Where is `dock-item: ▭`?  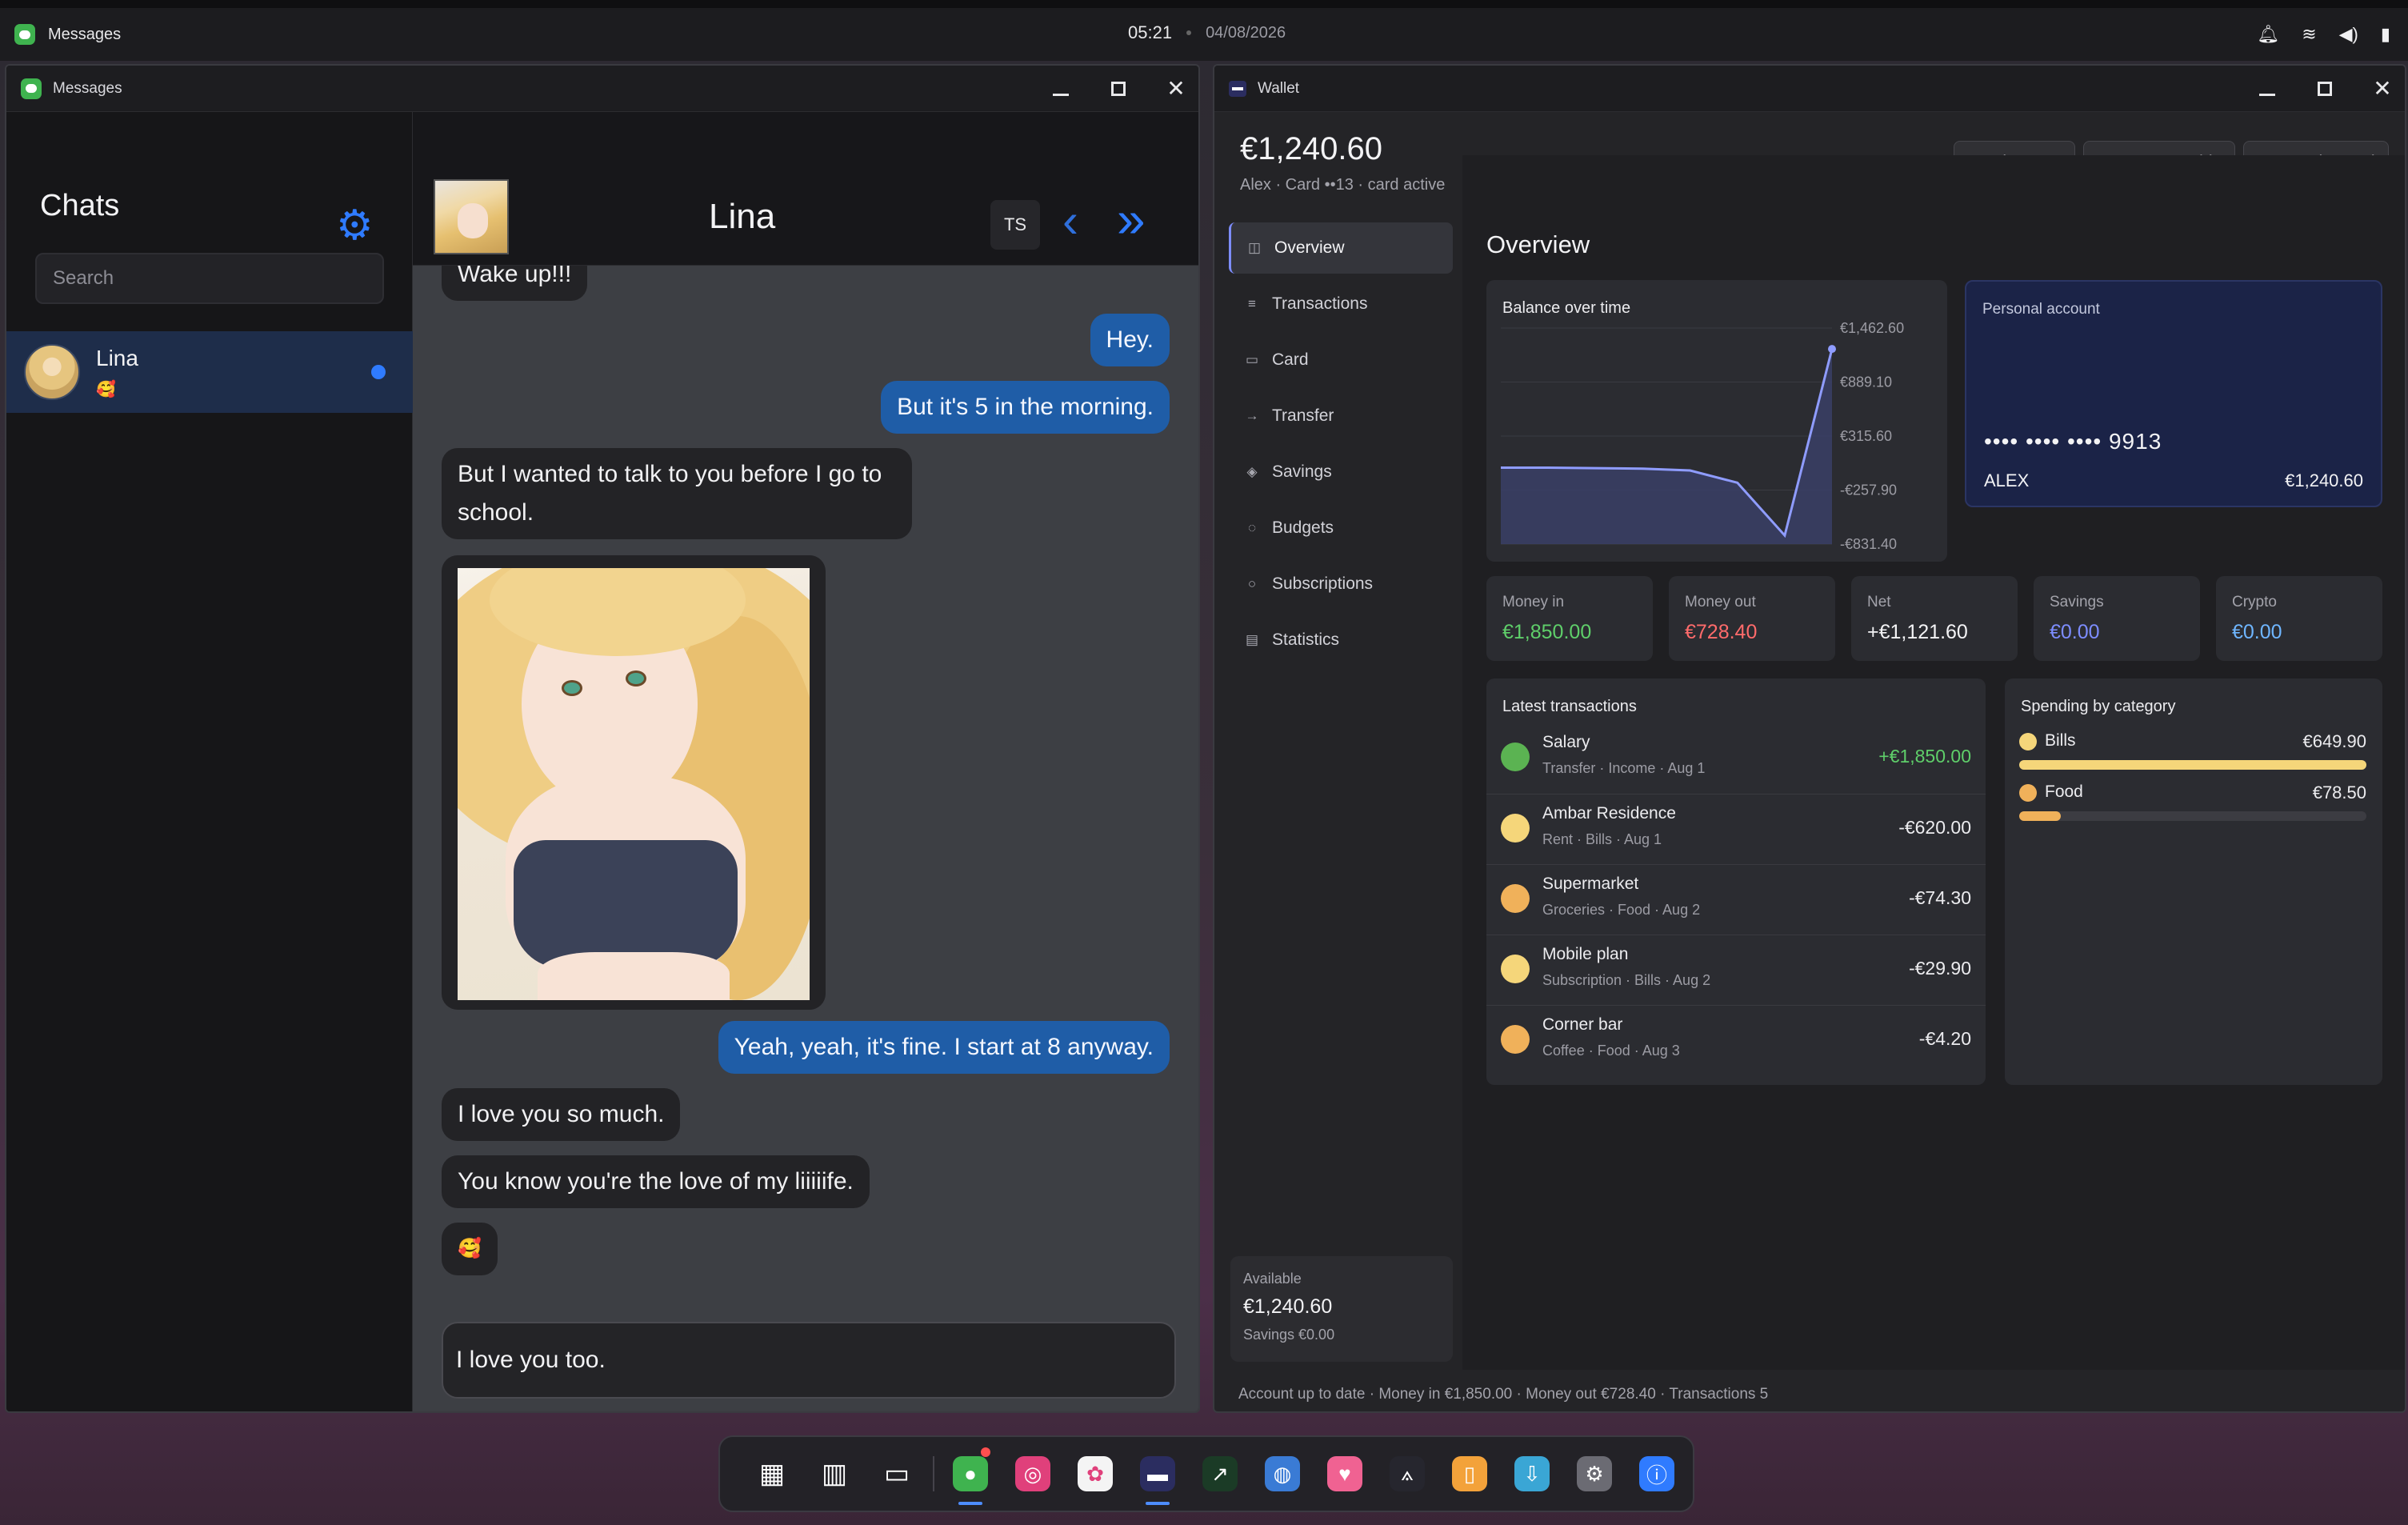 dock-item: ▭ is located at coordinates (897, 1474).